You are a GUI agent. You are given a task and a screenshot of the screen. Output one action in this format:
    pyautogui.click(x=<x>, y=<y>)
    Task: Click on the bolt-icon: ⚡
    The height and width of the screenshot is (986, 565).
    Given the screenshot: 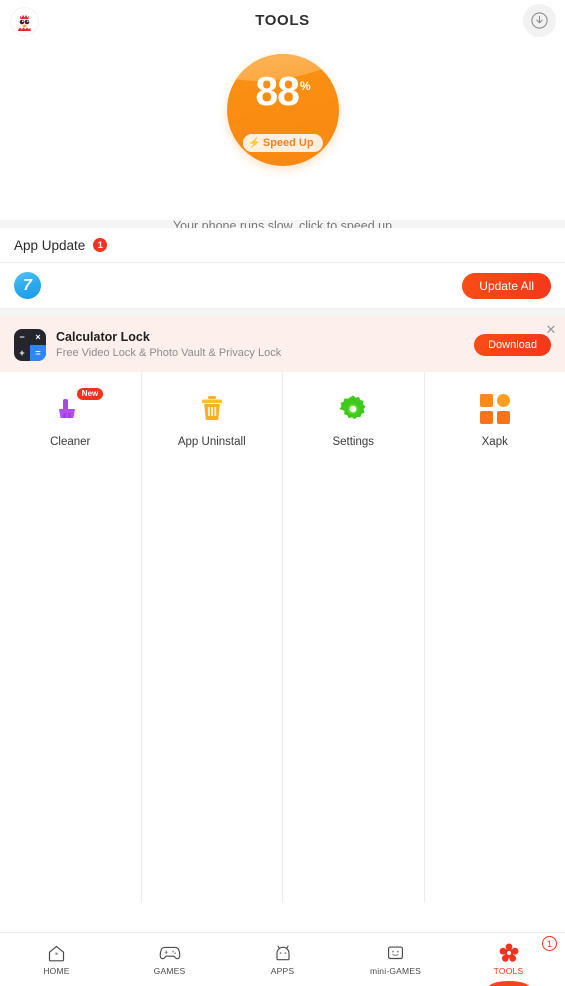 What is the action you would take?
    pyautogui.click(x=254, y=143)
    